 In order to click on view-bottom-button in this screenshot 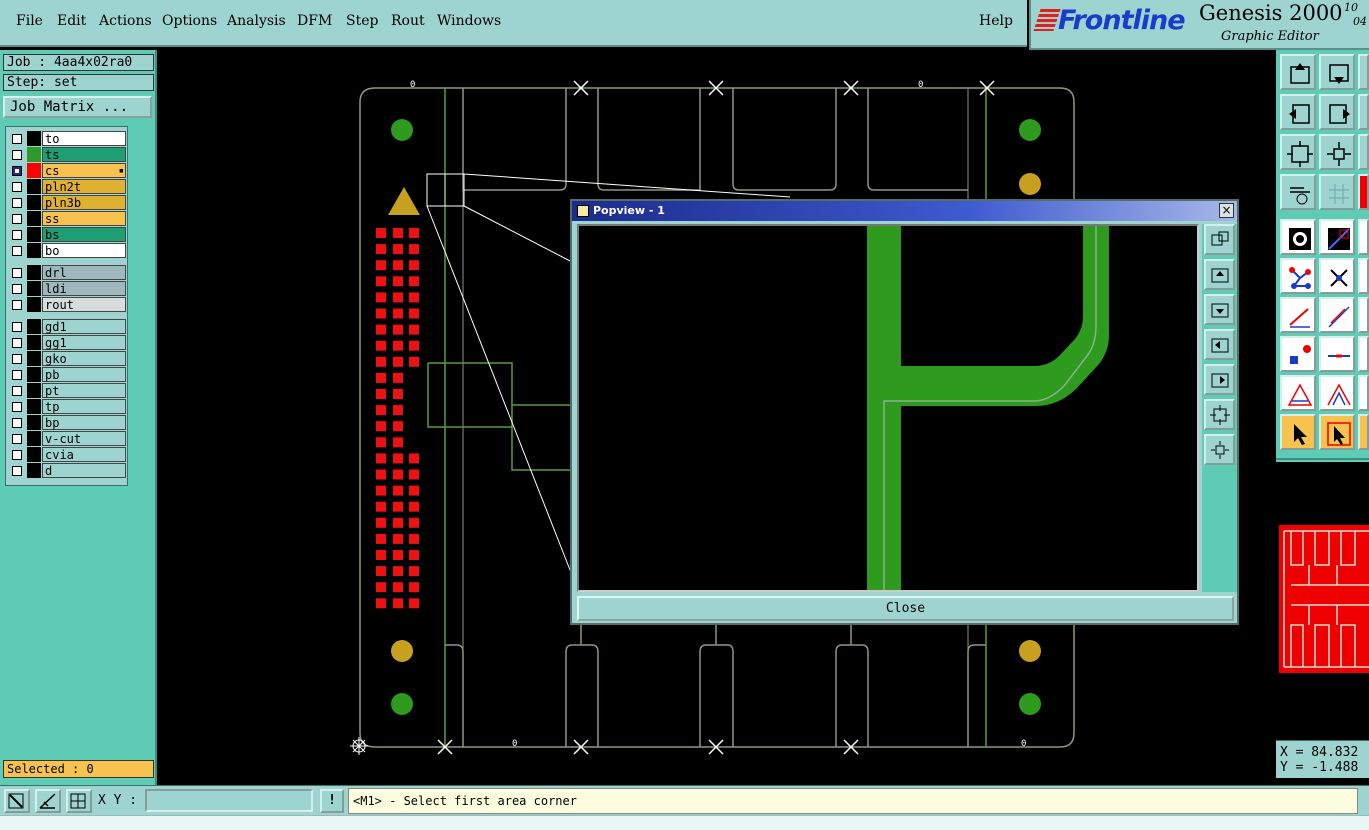, I will do `click(1337, 72)`.